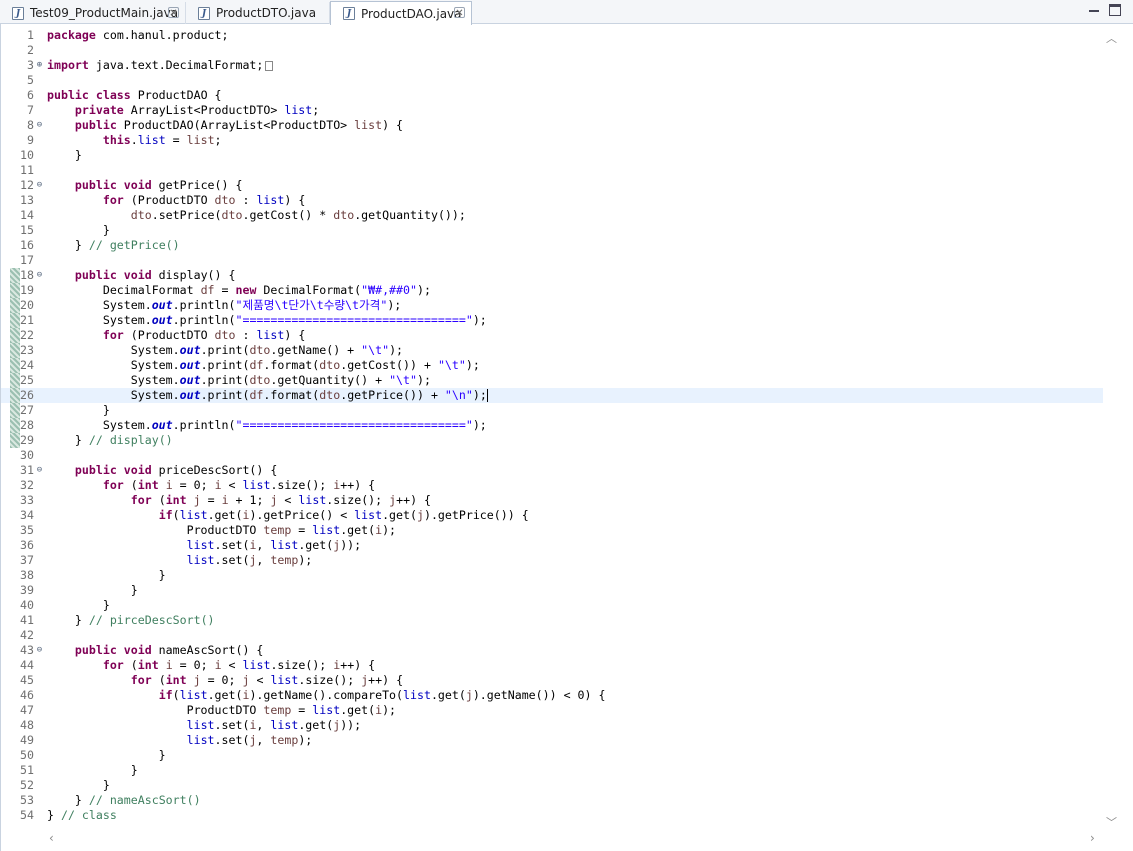 This screenshot has height=851, width=1133. I want to click on code-line: 15 }, so click(552, 230).